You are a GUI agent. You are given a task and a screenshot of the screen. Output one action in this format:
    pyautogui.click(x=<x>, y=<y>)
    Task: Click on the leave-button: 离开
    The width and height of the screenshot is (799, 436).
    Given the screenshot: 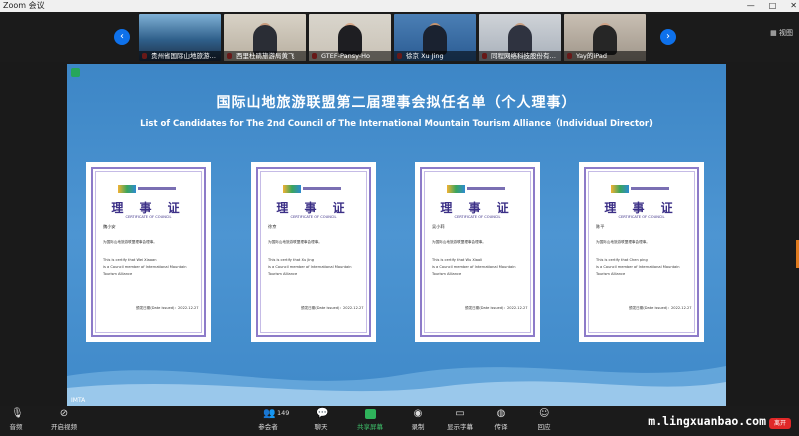 What is the action you would take?
    pyautogui.click(x=780, y=423)
    